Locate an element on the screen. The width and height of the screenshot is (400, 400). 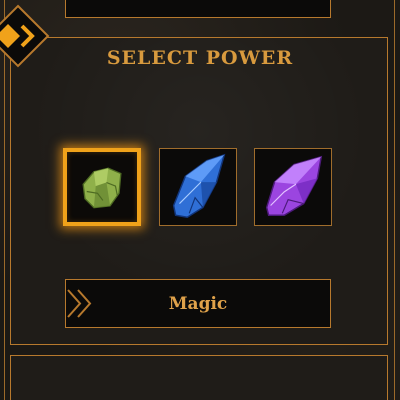
purple-crystal-icon is located at coordinates (294, 185).